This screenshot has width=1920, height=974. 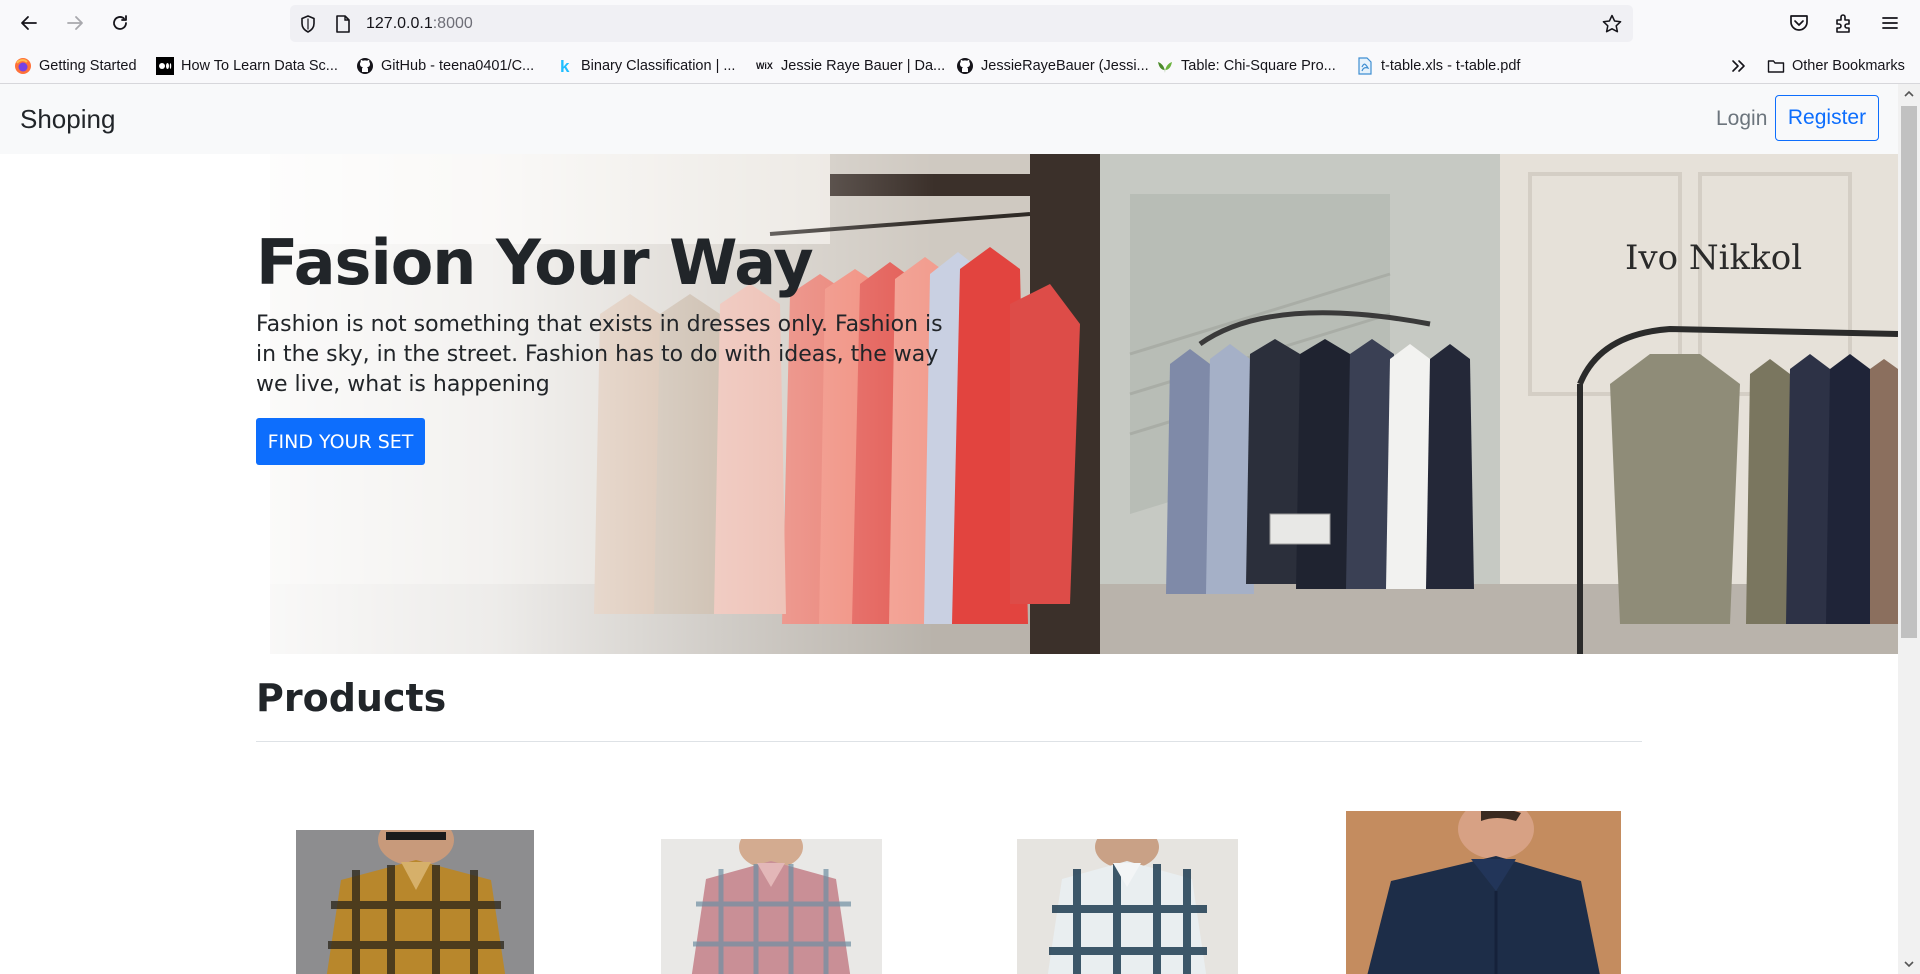 I want to click on pdf-icon, so click(x=1365, y=66).